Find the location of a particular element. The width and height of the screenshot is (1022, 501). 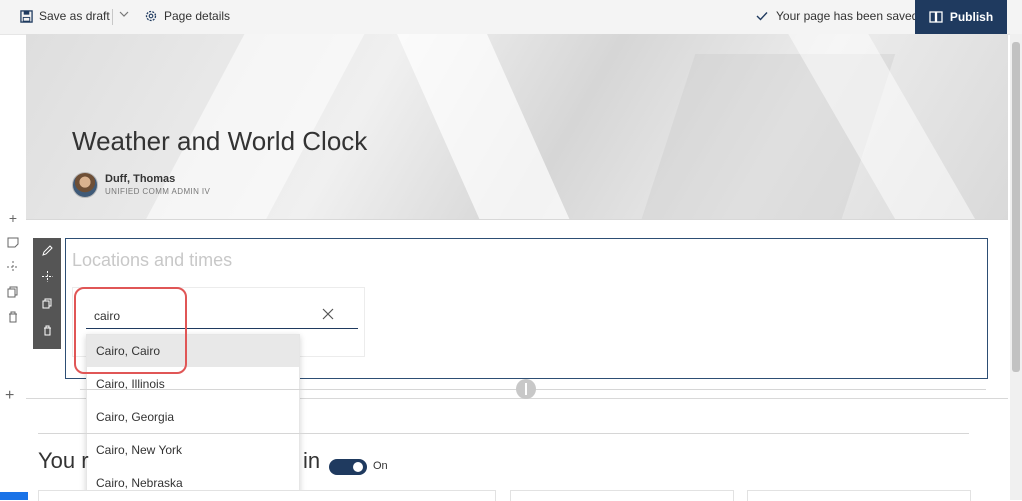

gear-icon is located at coordinates (151, 16).